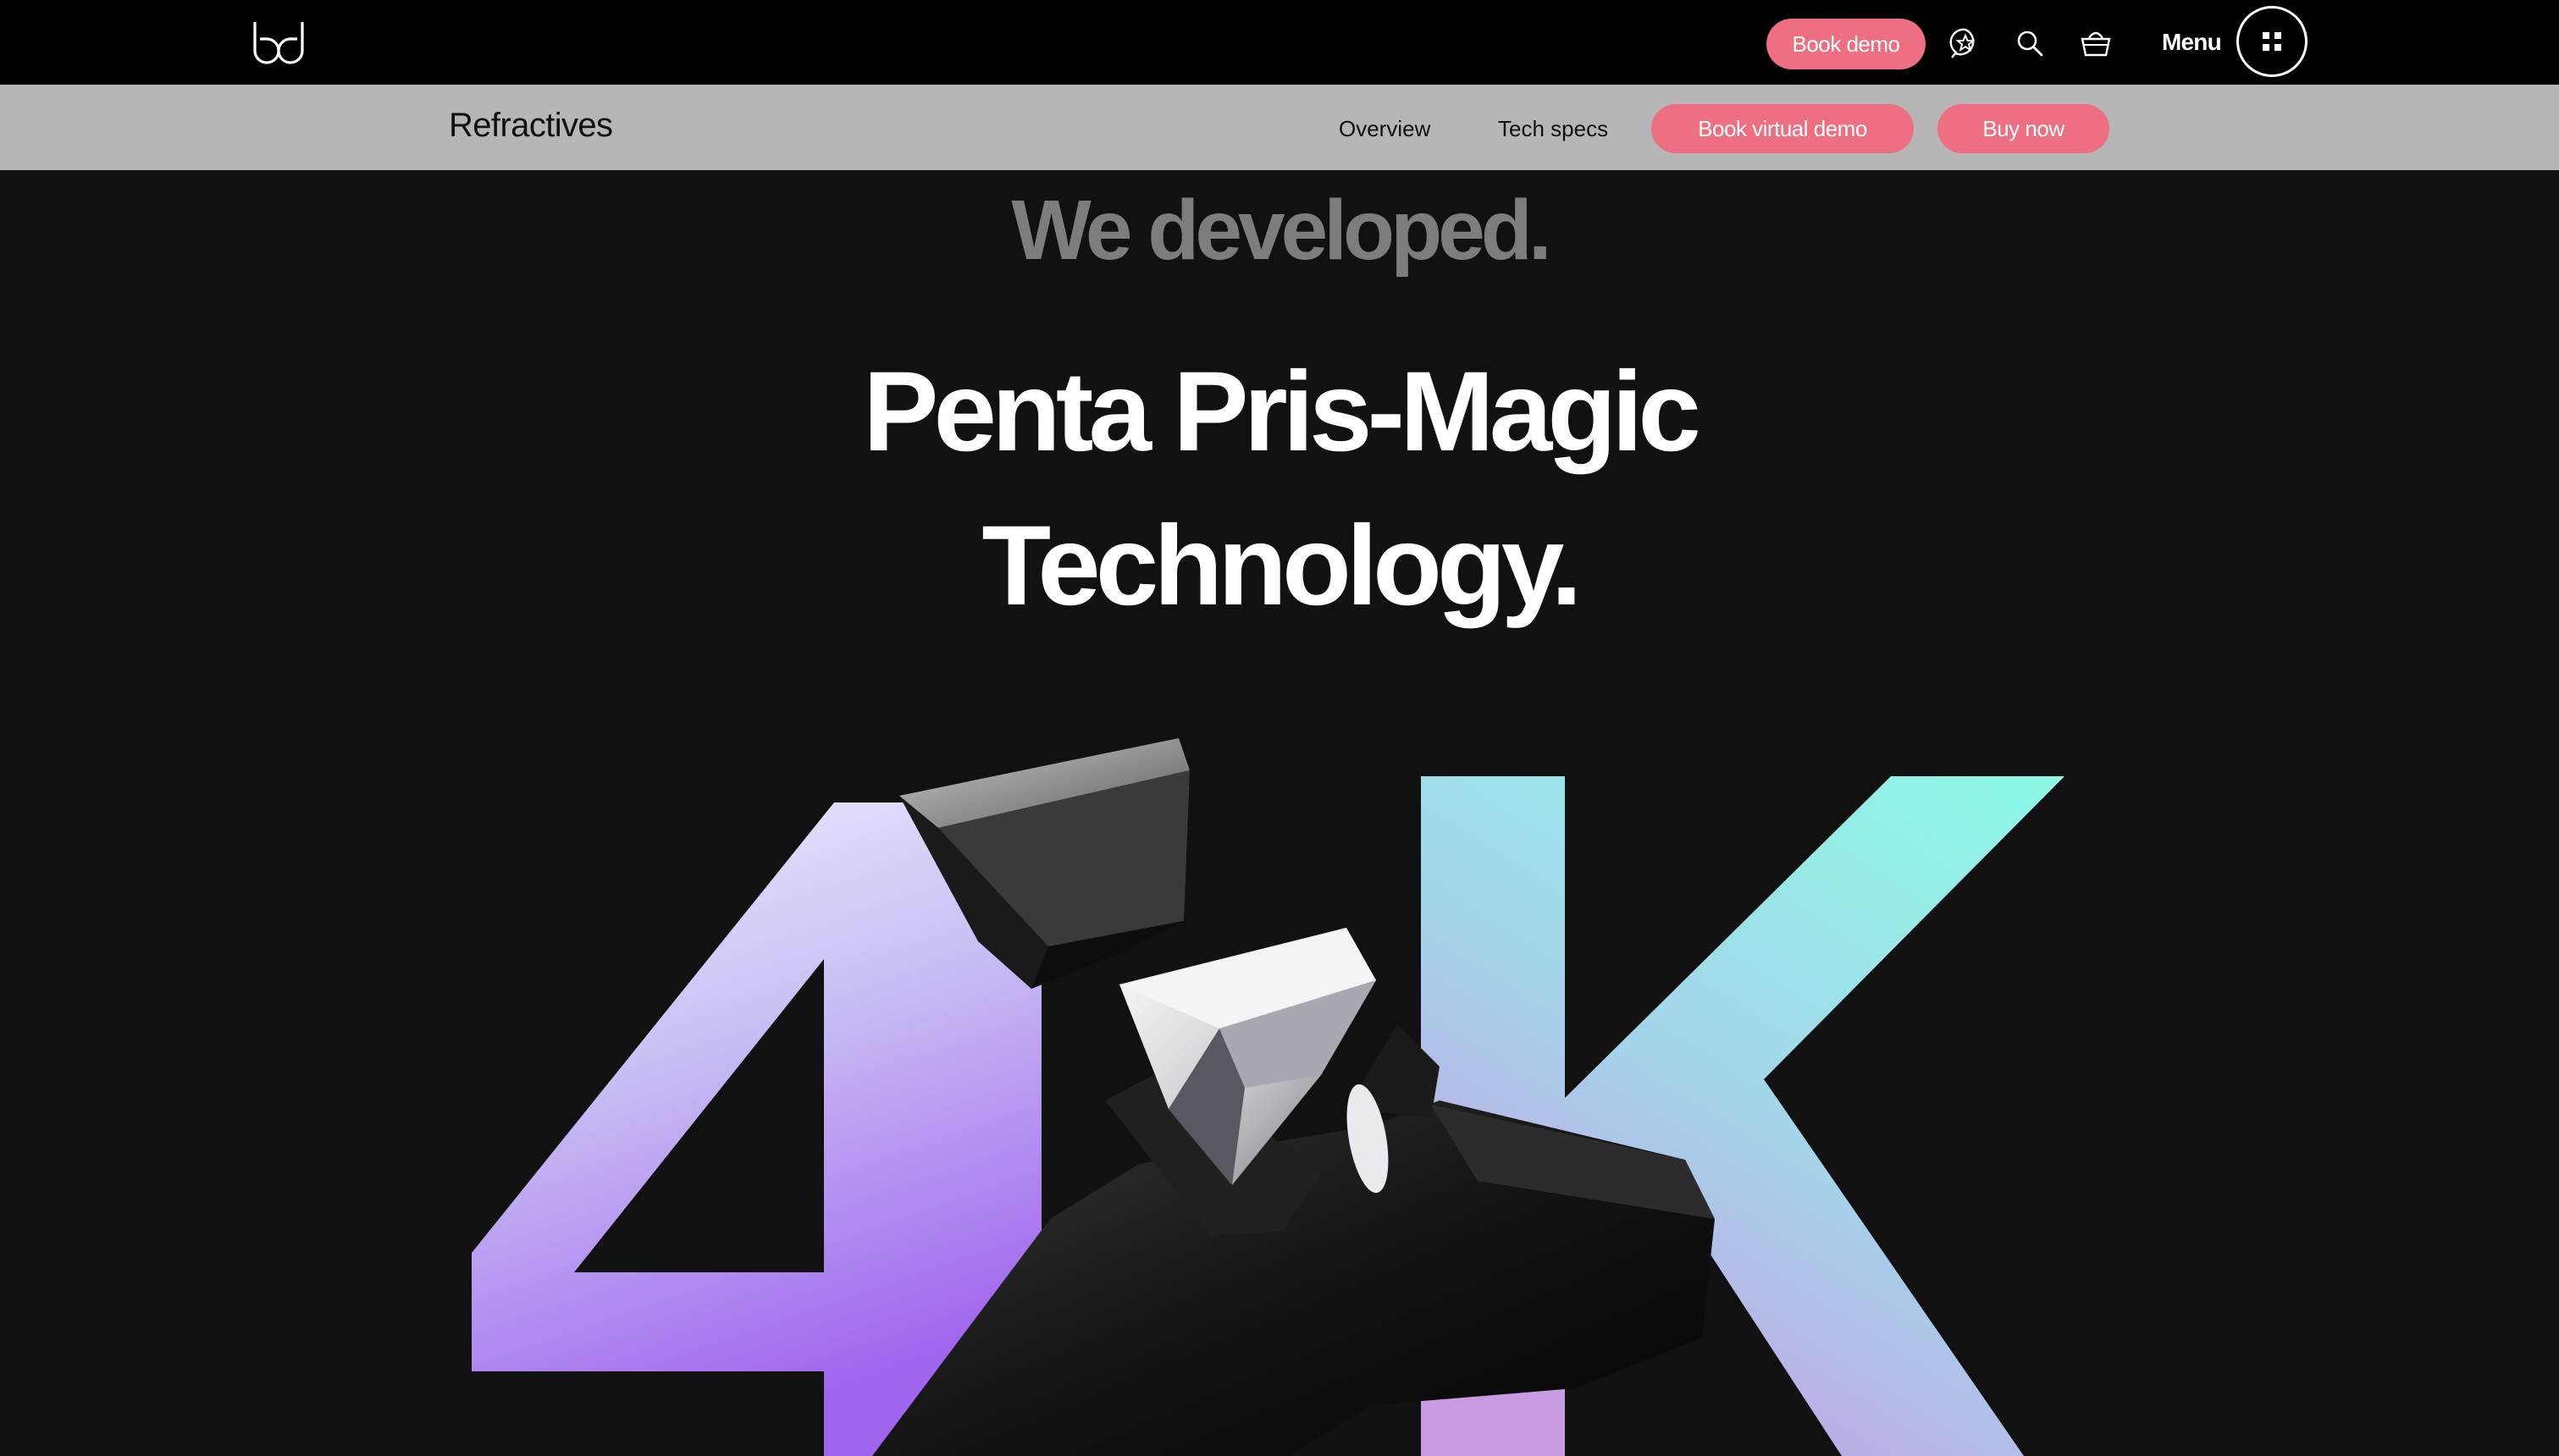  Describe the element at coordinates (1966, 43) in the screenshot. I see `reviews-star-icon` at that location.